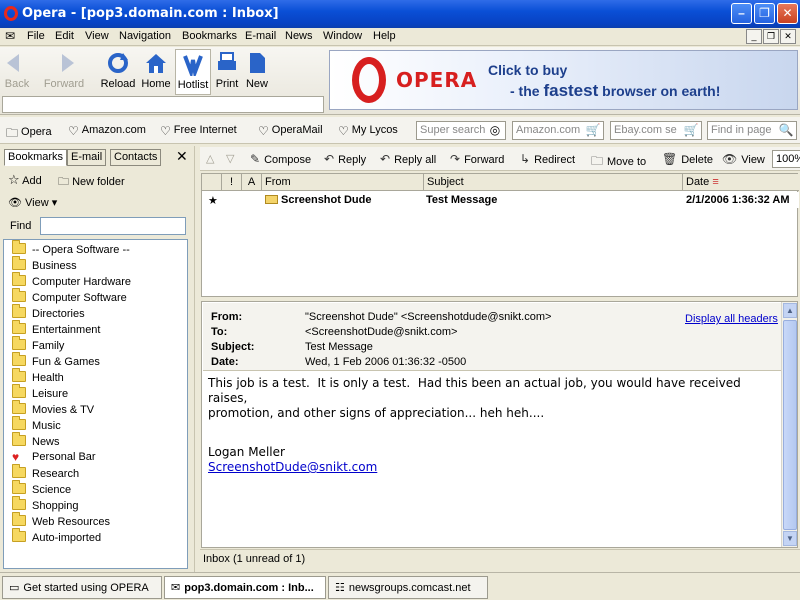 This screenshot has height=600, width=800. Describe the element at coordinates (553, 182) in the screenshot. I see `col-subject: Subject` at that location.